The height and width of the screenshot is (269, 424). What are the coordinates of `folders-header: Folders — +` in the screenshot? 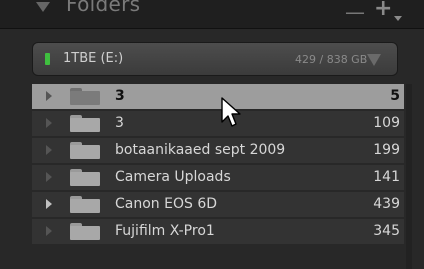 It's located at (212, 14).